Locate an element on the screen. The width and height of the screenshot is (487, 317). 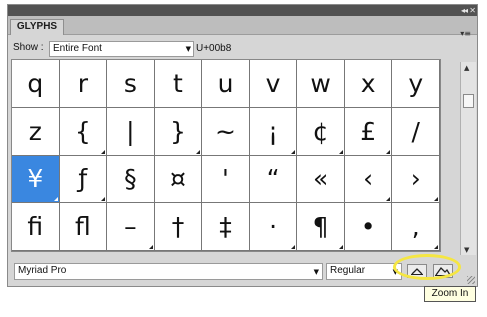
glyph-cell: £ is located at coordinates (368, 131).